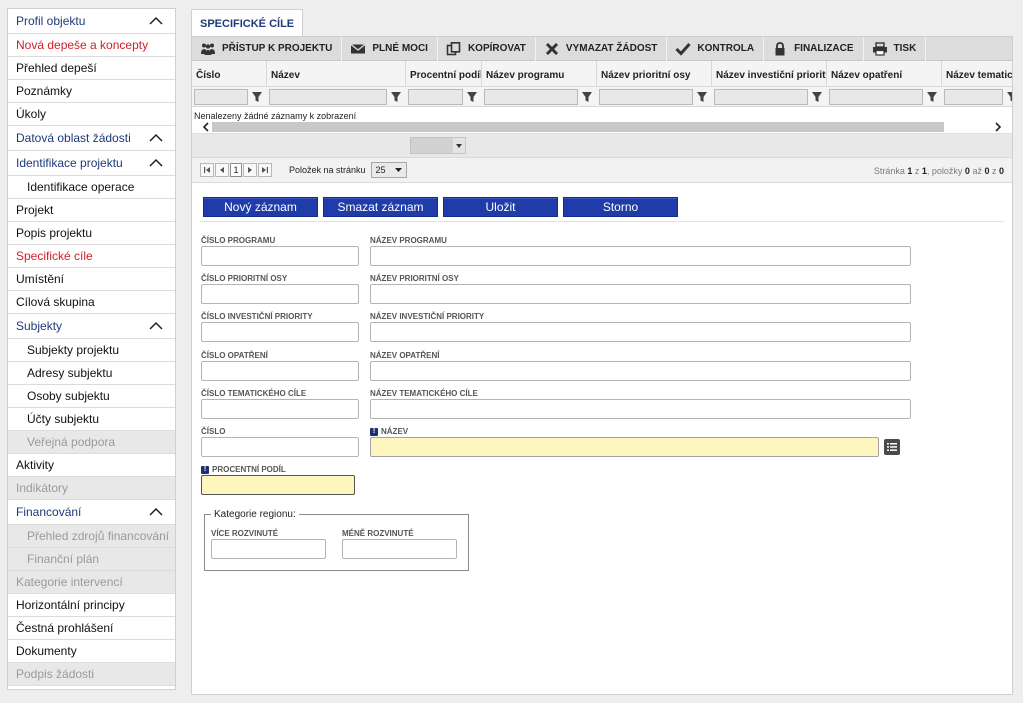  Describe the element at coordinates (780, 48) in the screenshot. I see `lock-icon` at that location.